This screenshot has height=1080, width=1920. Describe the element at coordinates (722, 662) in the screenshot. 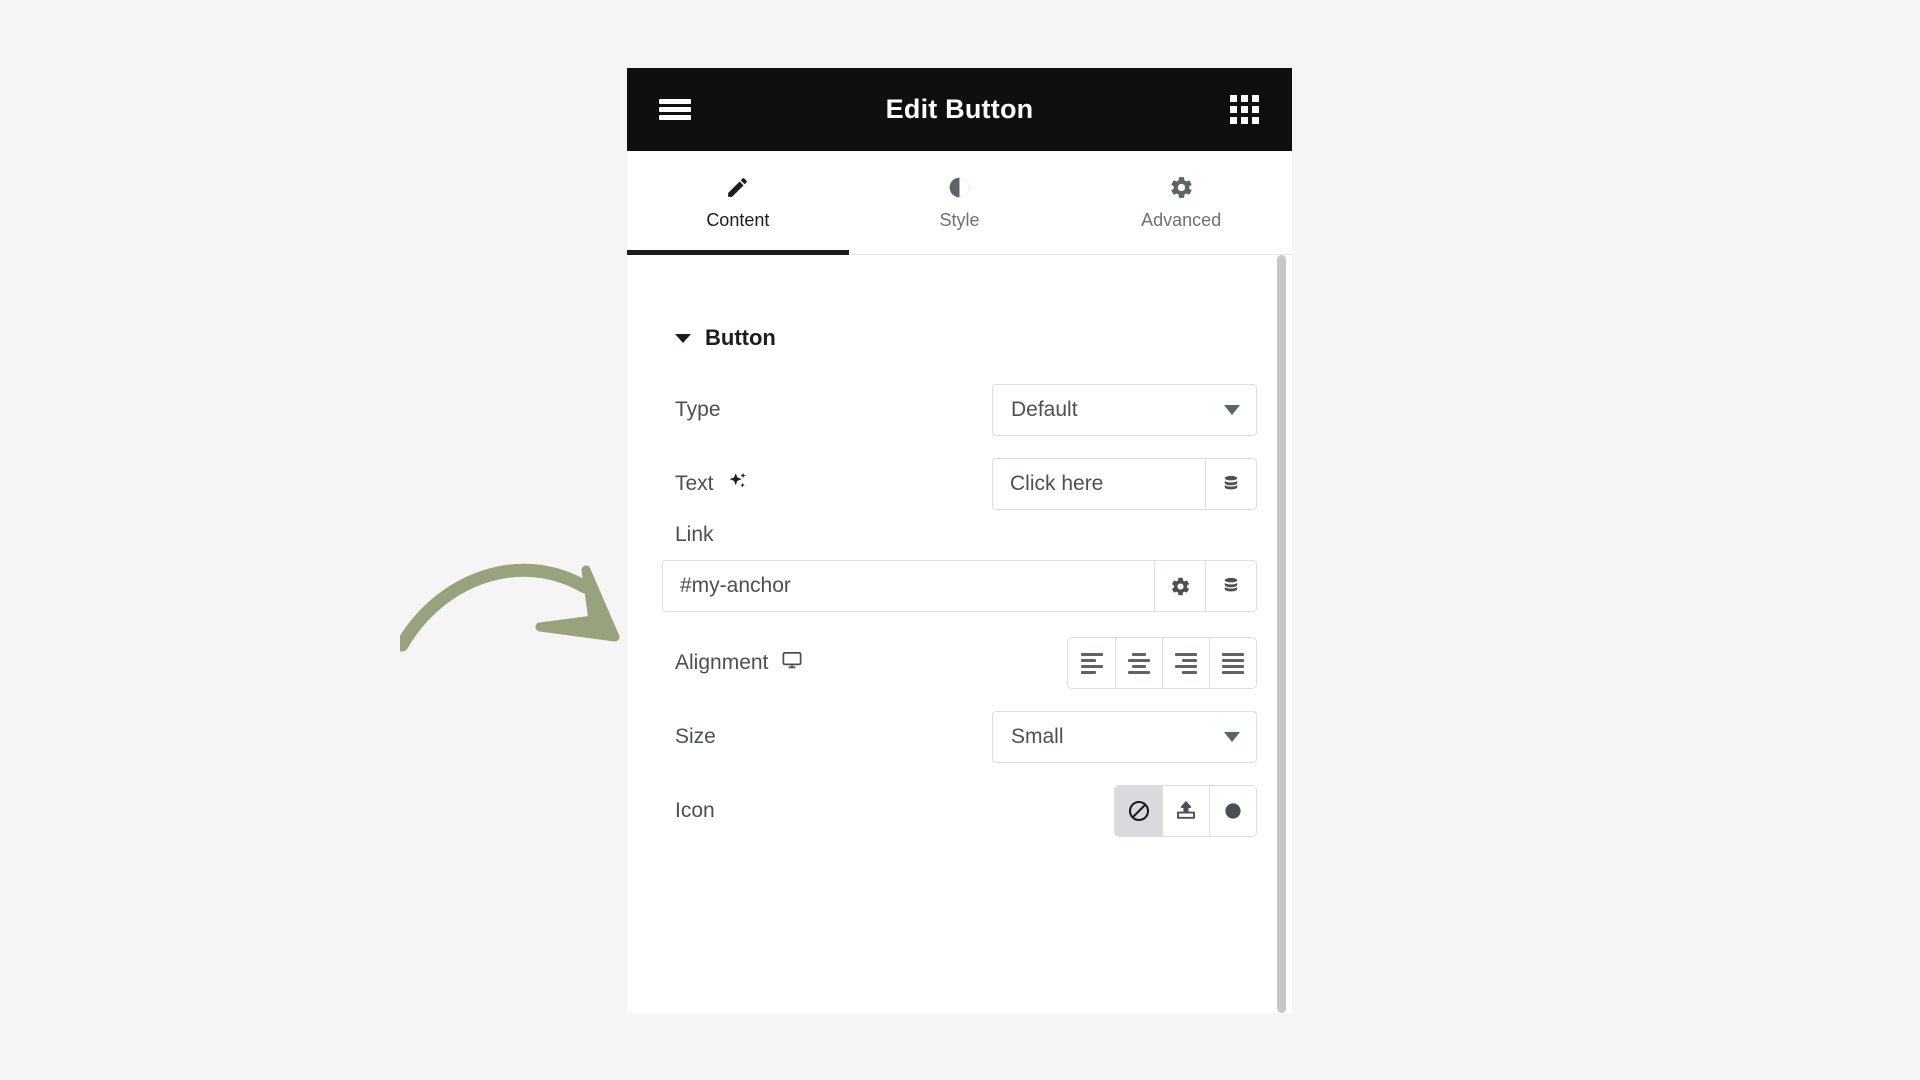

I see `alignment-label: Alignment` at that location.